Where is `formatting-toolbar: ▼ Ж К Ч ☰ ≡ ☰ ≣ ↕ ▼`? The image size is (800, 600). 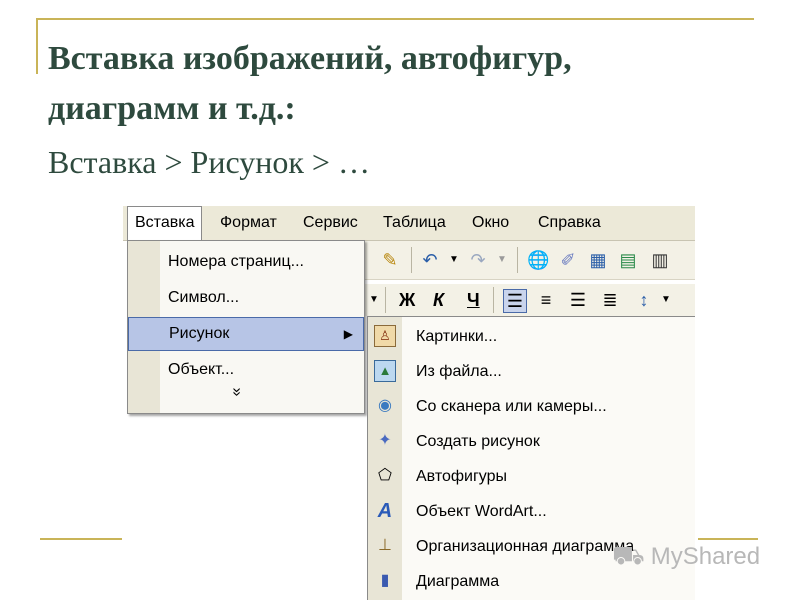 formatting-toolbar: ▼ Ж К Ч ☰ ≡ ☰ ≣ ↕ ▼ is located at coordinates (529, 300).